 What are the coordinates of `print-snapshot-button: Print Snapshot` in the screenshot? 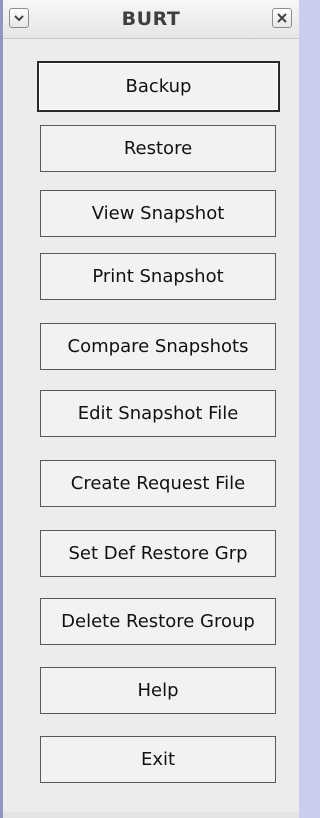 It's located at (158, 276).